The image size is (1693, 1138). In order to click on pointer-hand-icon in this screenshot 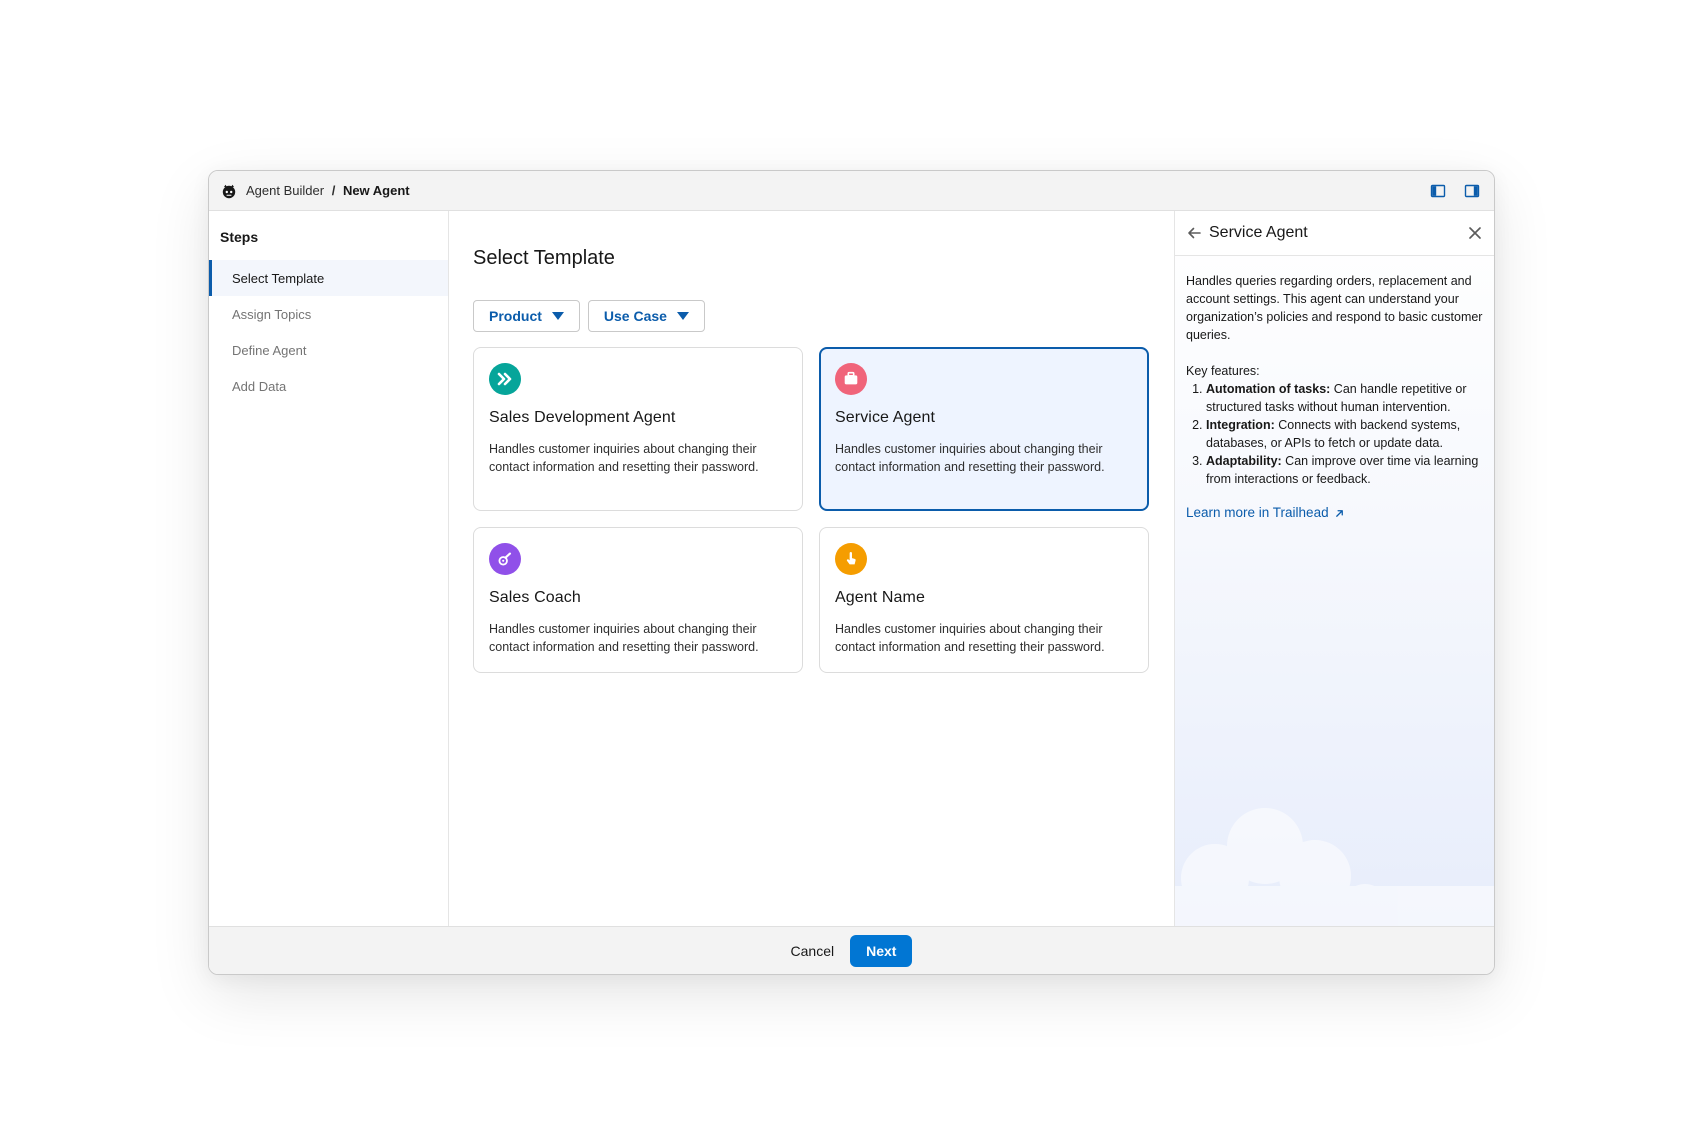, I will do `click(851, 559)`.